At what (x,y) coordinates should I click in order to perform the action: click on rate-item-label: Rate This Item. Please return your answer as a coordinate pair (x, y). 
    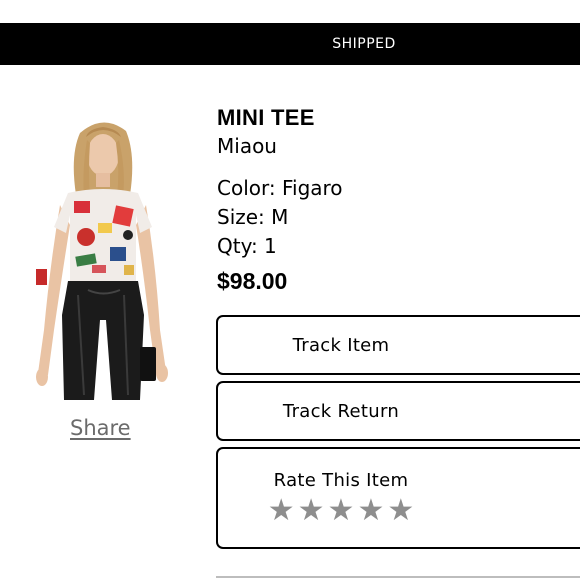
    Looking at the image, I should click on (341, 480).